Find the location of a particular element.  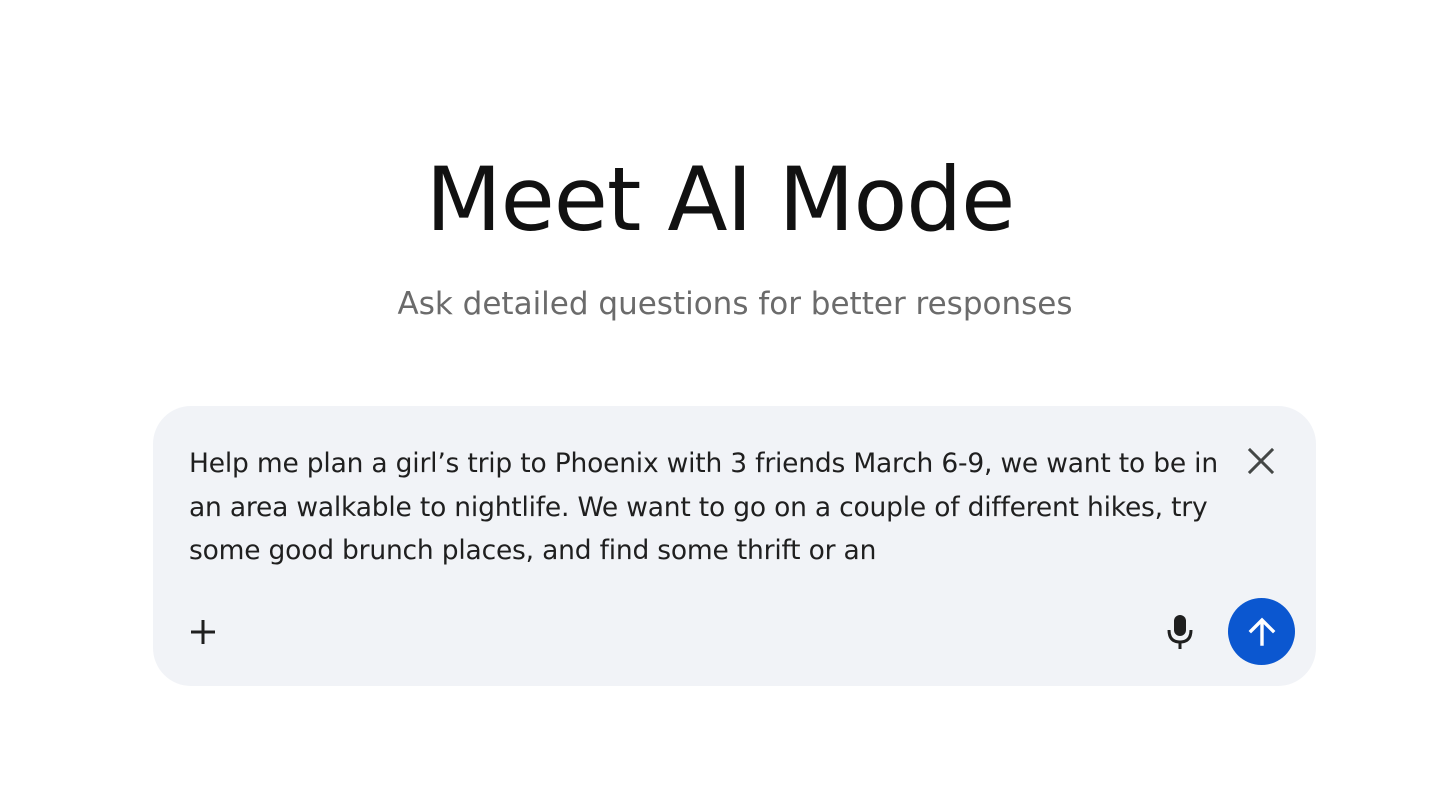

clear-prompt-button is located at coordinates (1261, 461).